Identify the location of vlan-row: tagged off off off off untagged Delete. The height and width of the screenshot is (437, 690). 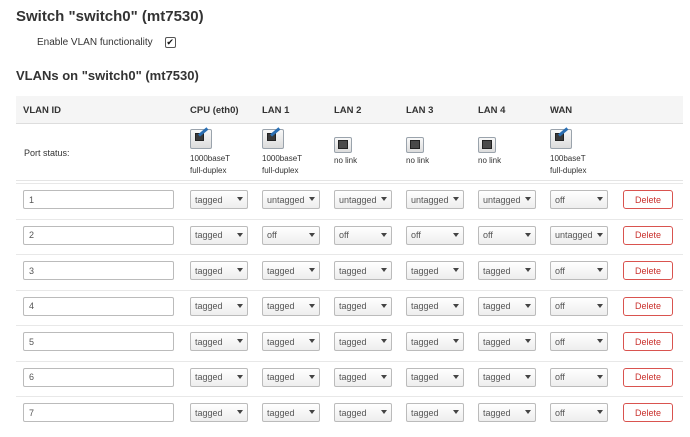
(349, 236).